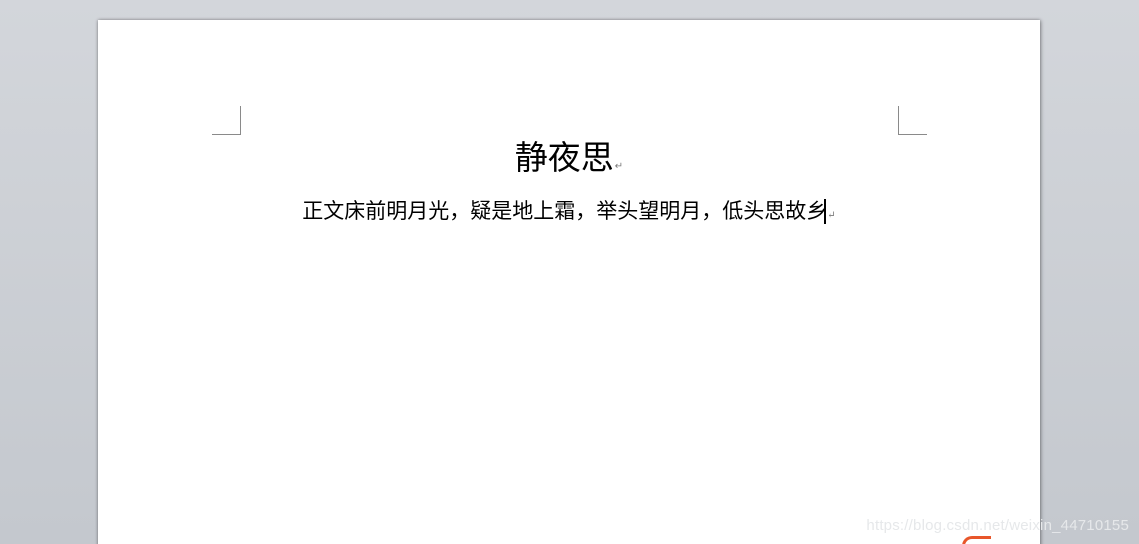  I want to click on floating-widget-edge, so click(976, 540).